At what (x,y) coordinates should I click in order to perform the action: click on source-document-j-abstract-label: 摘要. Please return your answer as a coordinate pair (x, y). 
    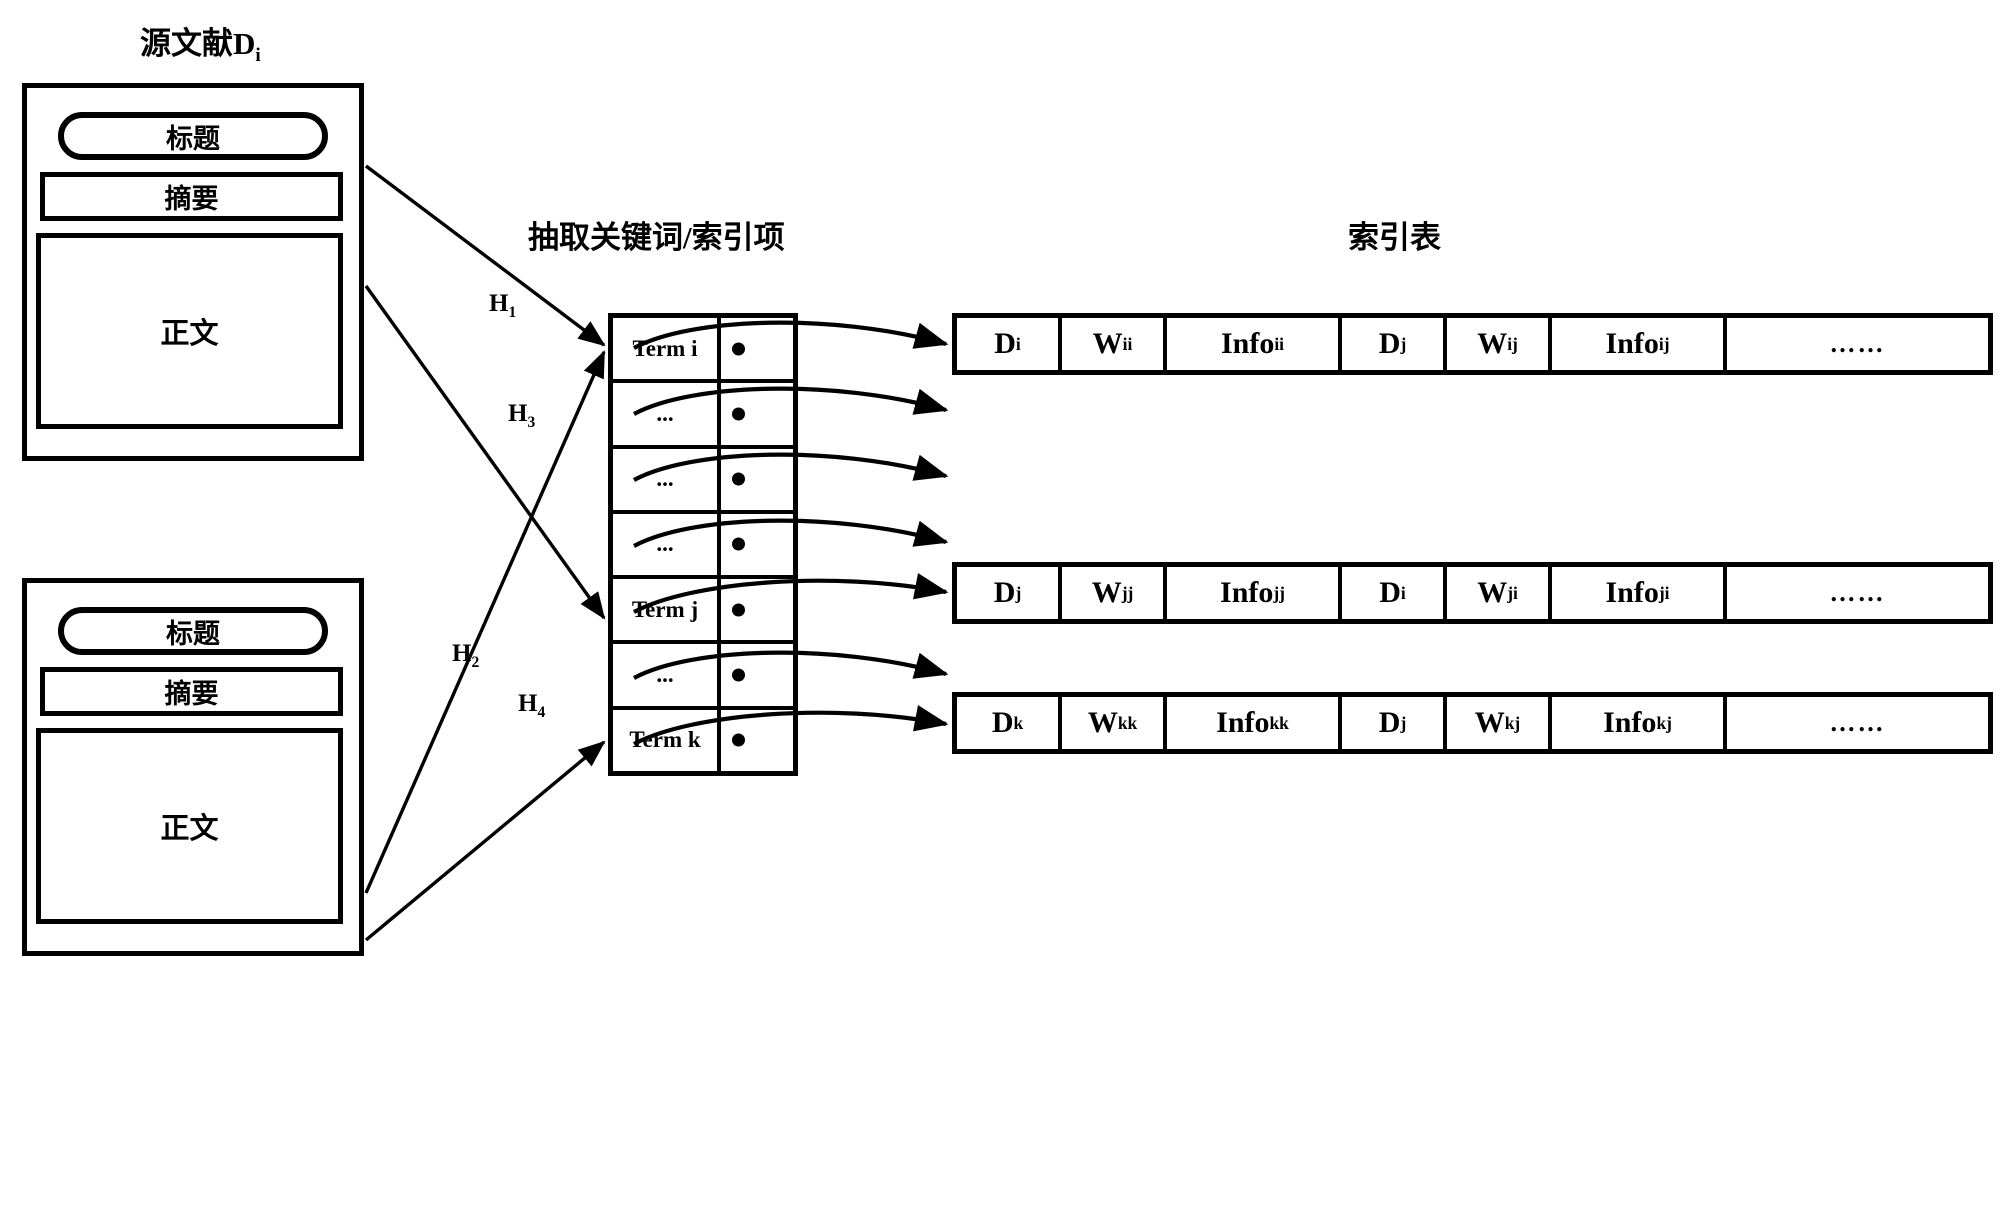
    Looking at the image, I should click on (191, 694).